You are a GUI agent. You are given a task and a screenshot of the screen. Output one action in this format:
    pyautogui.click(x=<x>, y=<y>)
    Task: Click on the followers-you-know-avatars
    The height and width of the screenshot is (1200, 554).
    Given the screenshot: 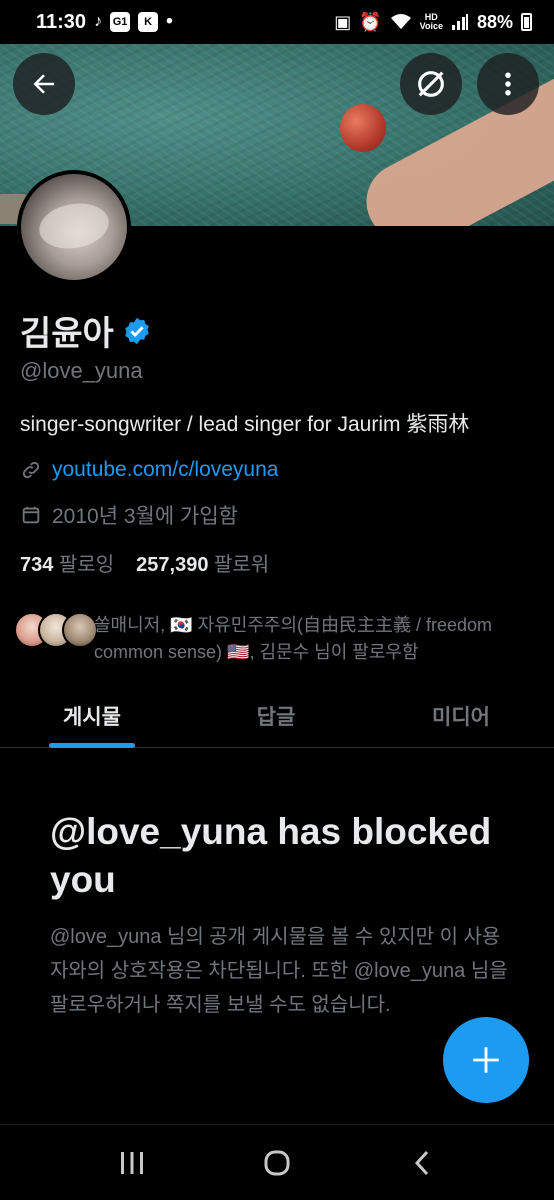 What is the action you would take?
    pyautogui.click(x=56, y=630)
    